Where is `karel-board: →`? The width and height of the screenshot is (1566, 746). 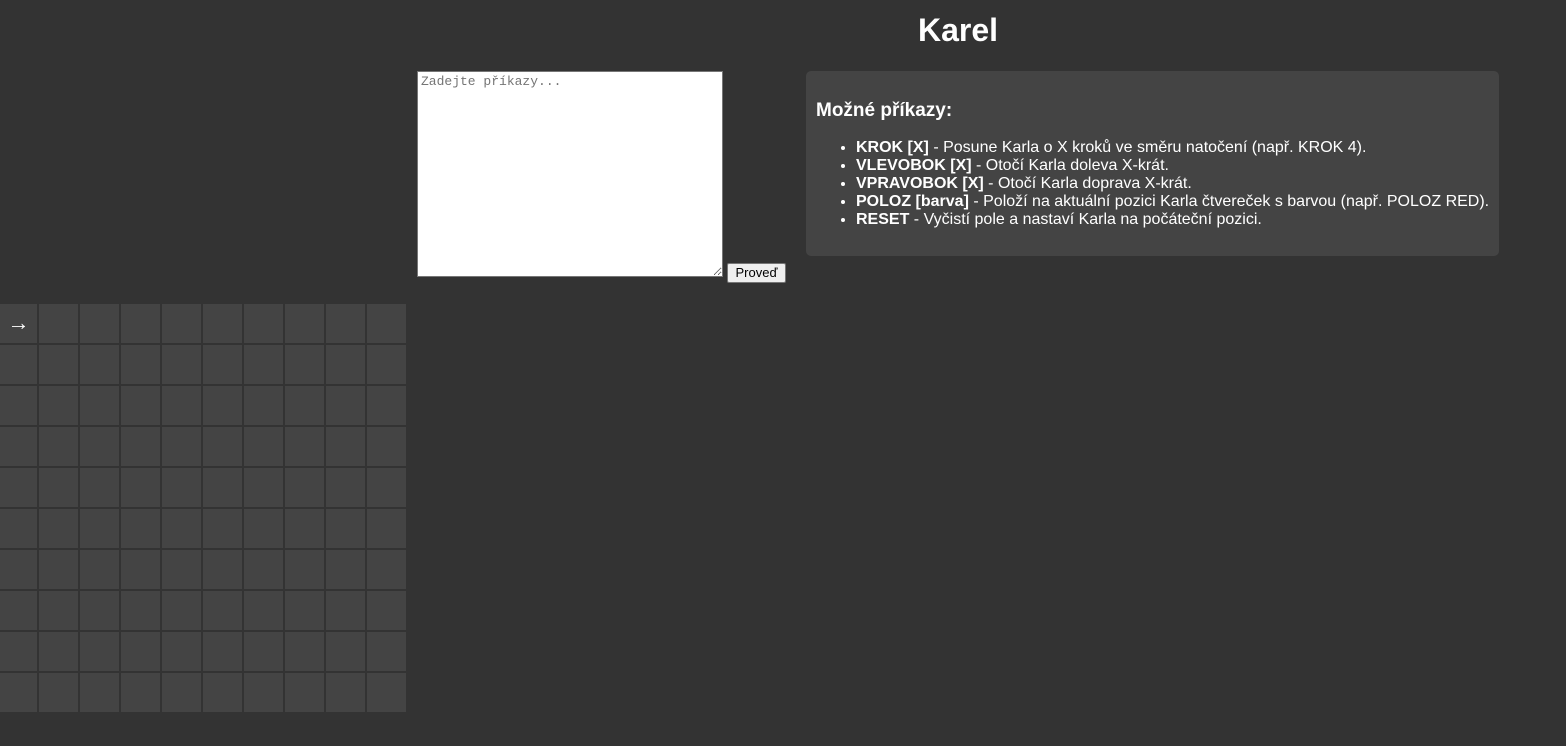 karel-board: → is located at coordinates (203, 508).